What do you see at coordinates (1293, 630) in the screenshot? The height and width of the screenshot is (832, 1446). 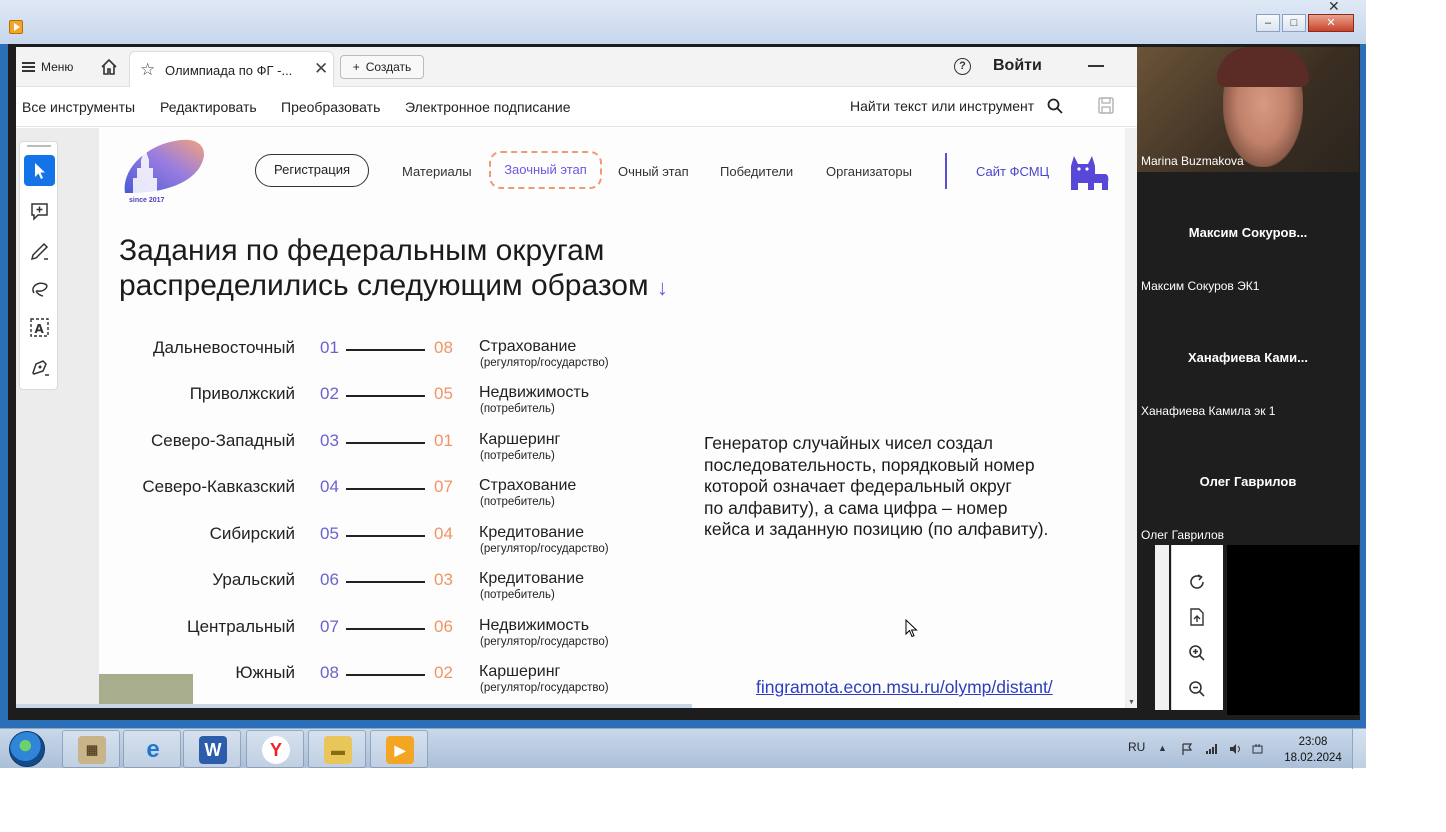 I see `video-background` at bounding box center [1293, 630].